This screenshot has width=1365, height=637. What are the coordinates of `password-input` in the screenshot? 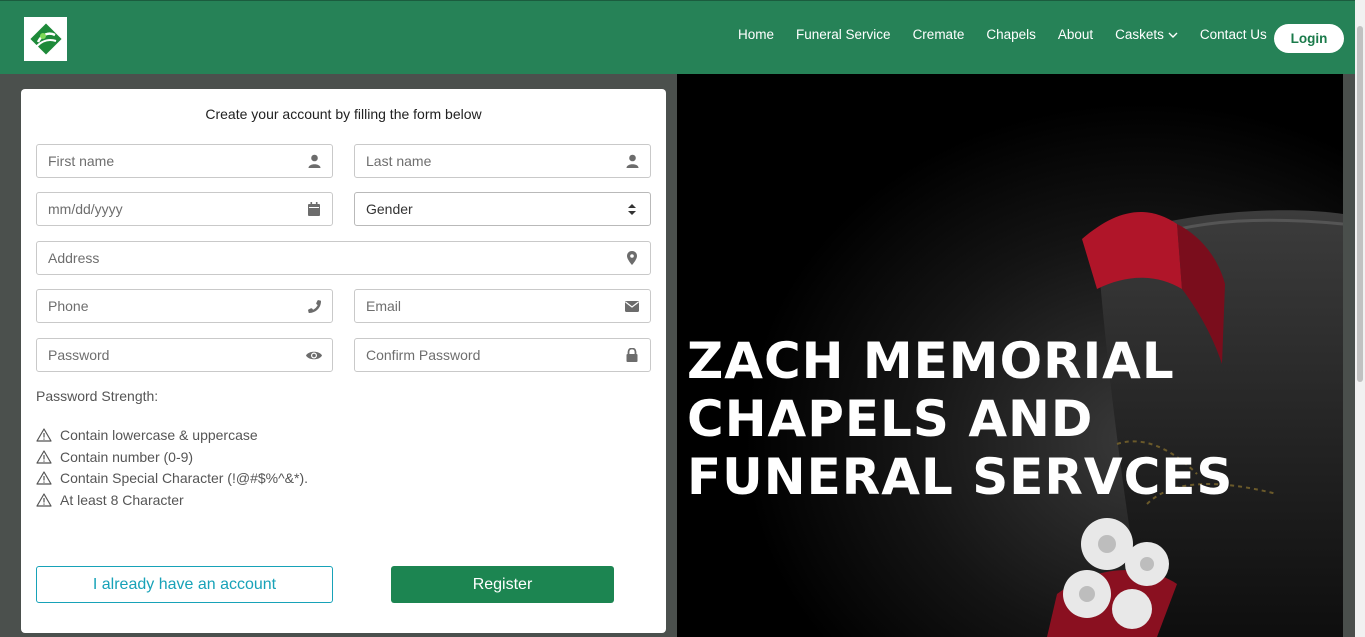 It's located at (166, 355).